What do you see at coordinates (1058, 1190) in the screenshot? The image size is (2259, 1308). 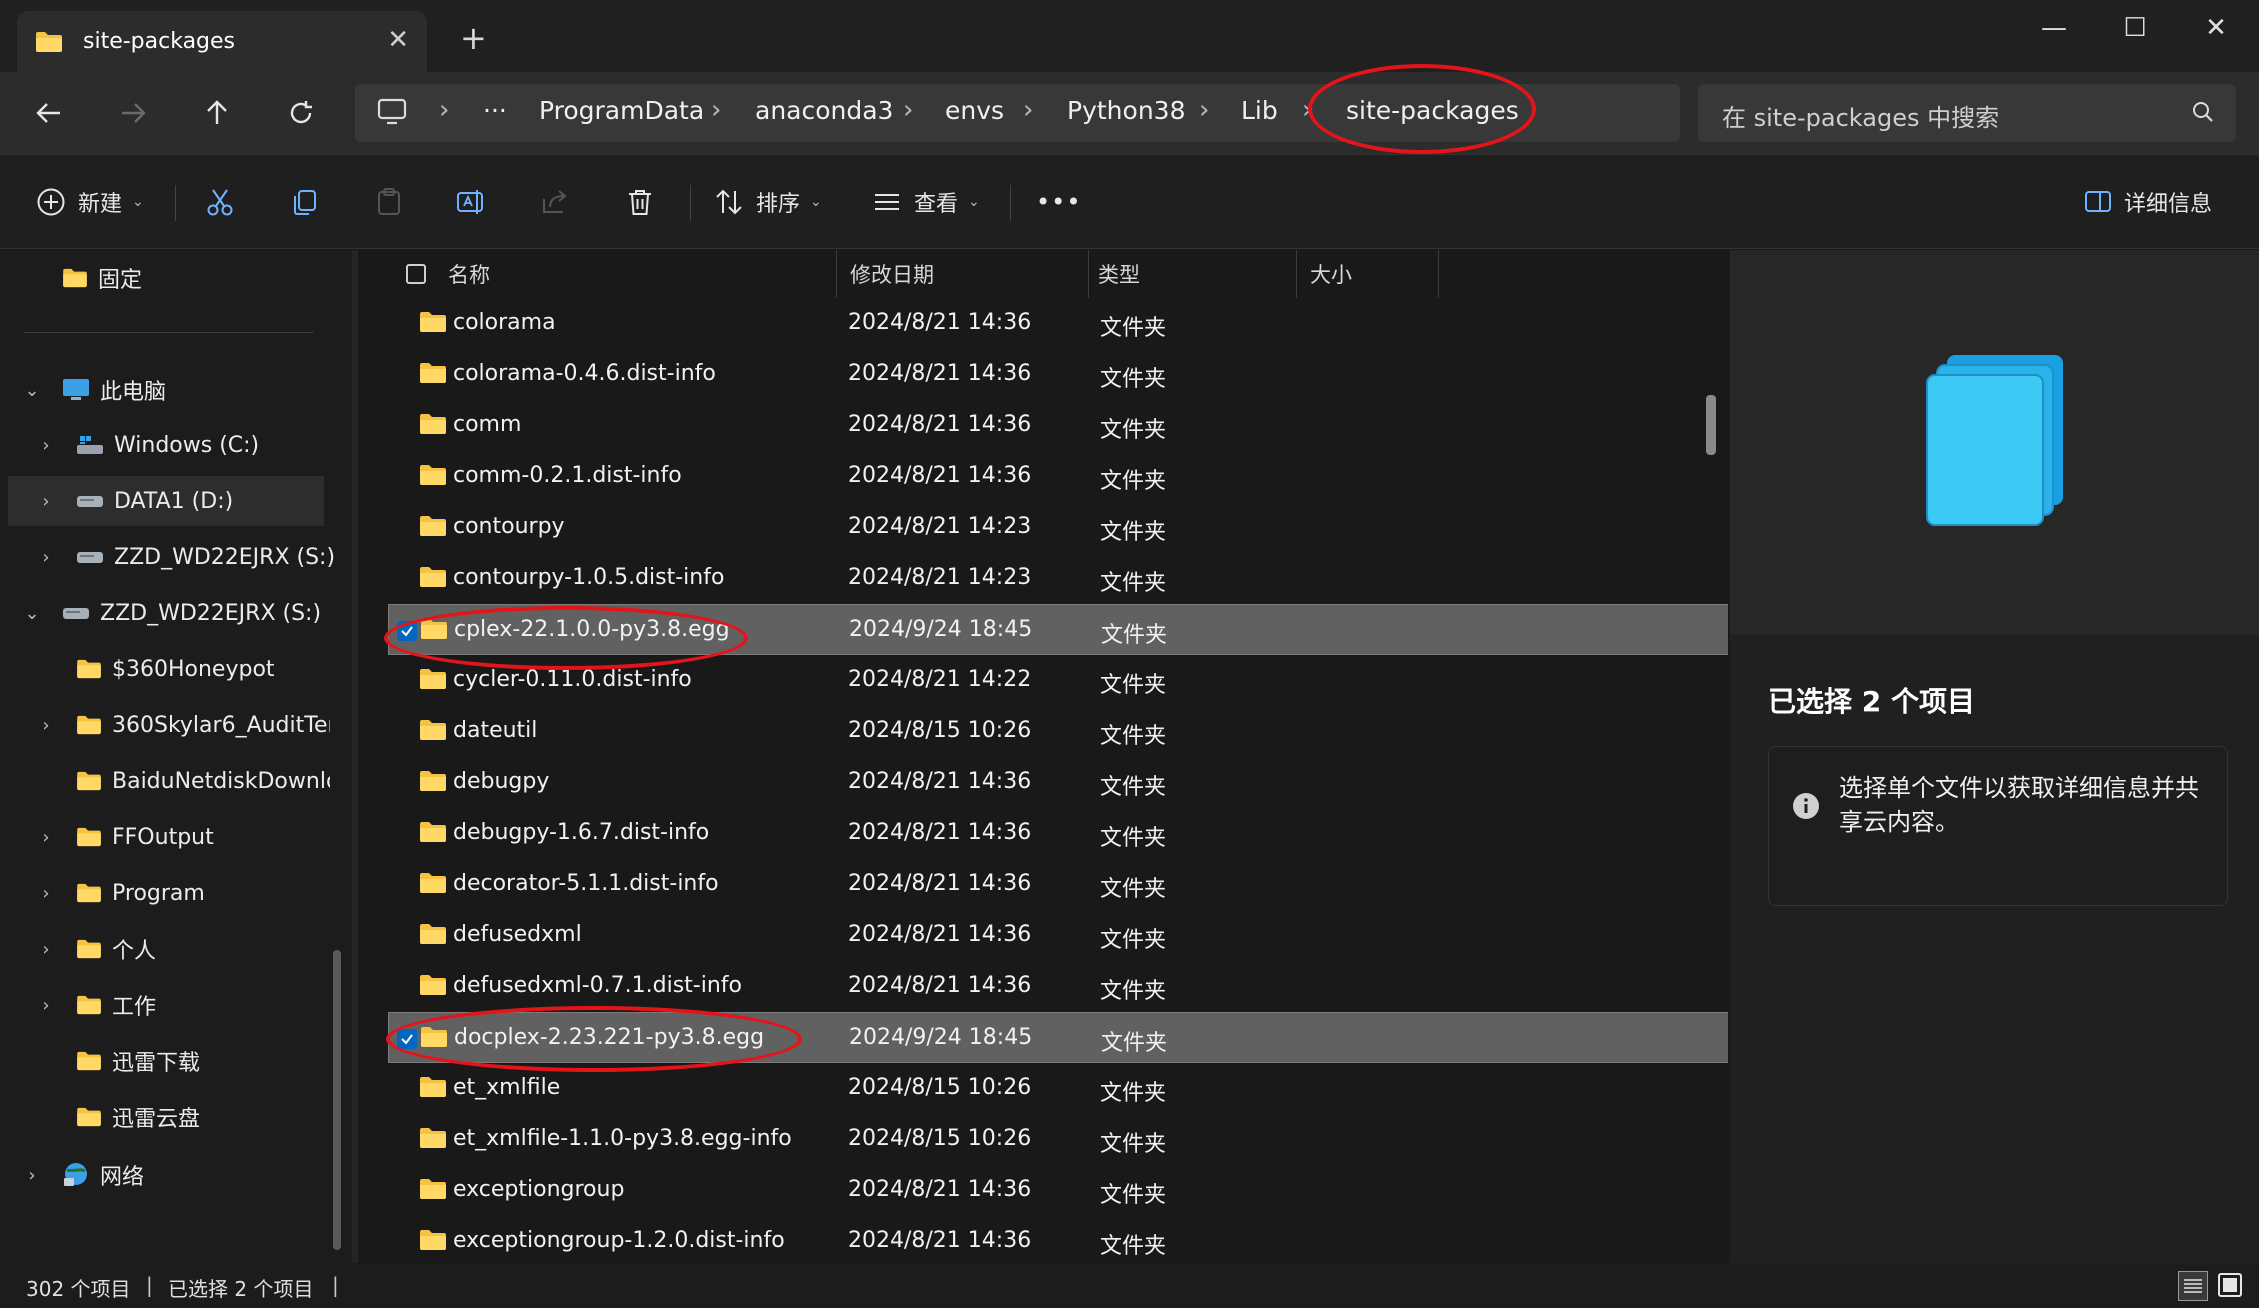 I see `file-row: exceptiongroup 2024/8/21 14:36 文件夹` at bounding box center [1058, 1190].